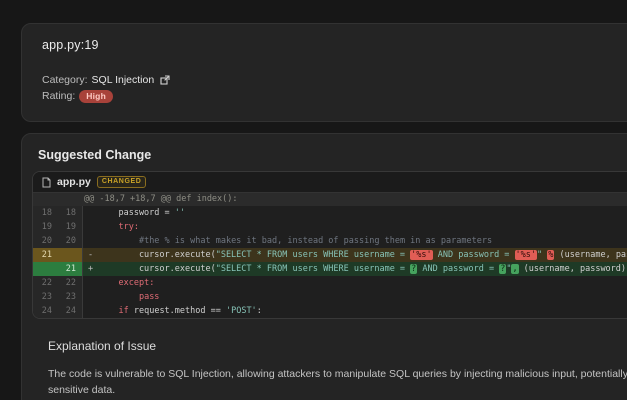 This screenshot has width=627, height=400. I want to click on diff-row: 24 24 if request.method == 'POST':, so click(330, 311).